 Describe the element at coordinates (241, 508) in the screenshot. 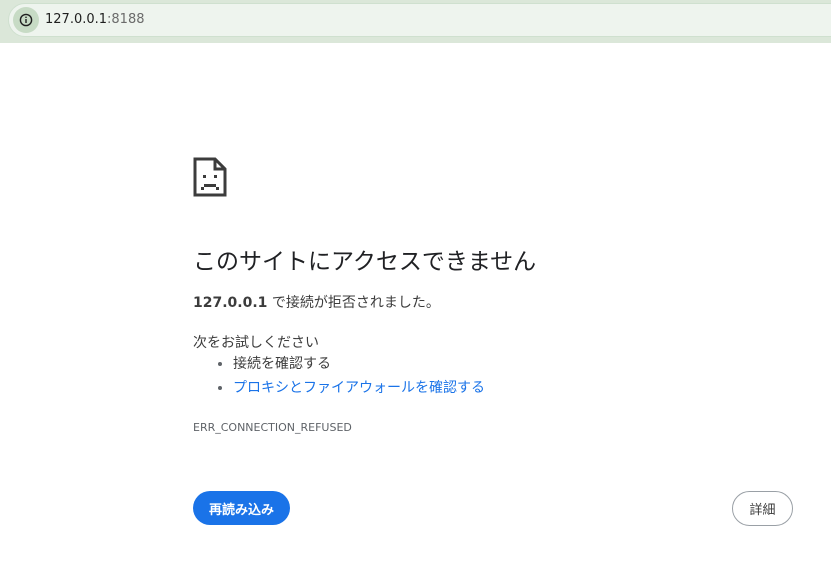

I see `reload-button: 再読み込み` at that location.